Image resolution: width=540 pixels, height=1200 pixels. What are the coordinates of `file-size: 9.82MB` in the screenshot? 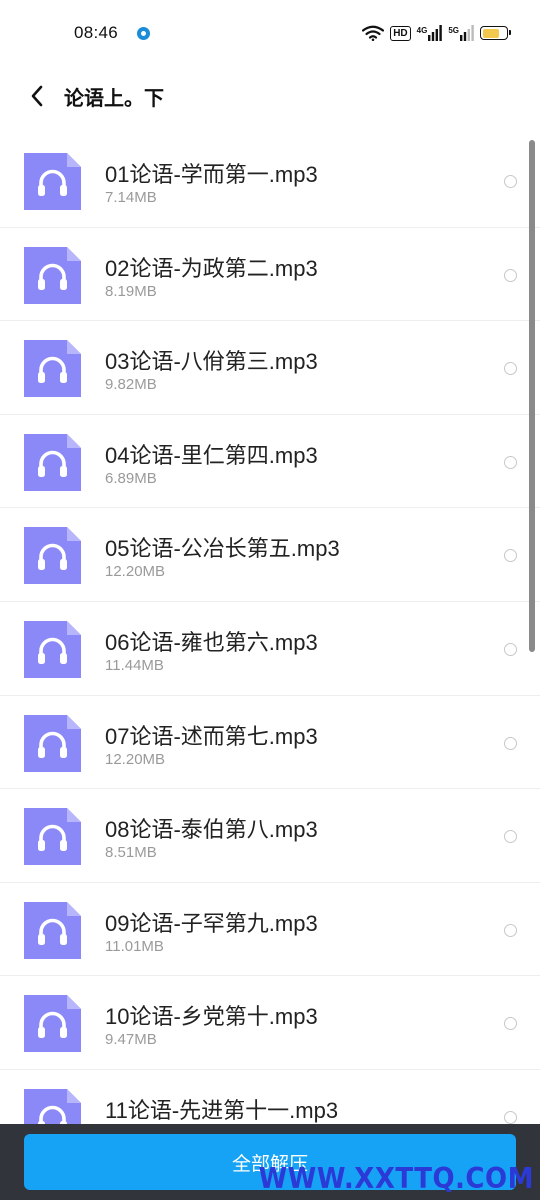 It's located at (131, 385).